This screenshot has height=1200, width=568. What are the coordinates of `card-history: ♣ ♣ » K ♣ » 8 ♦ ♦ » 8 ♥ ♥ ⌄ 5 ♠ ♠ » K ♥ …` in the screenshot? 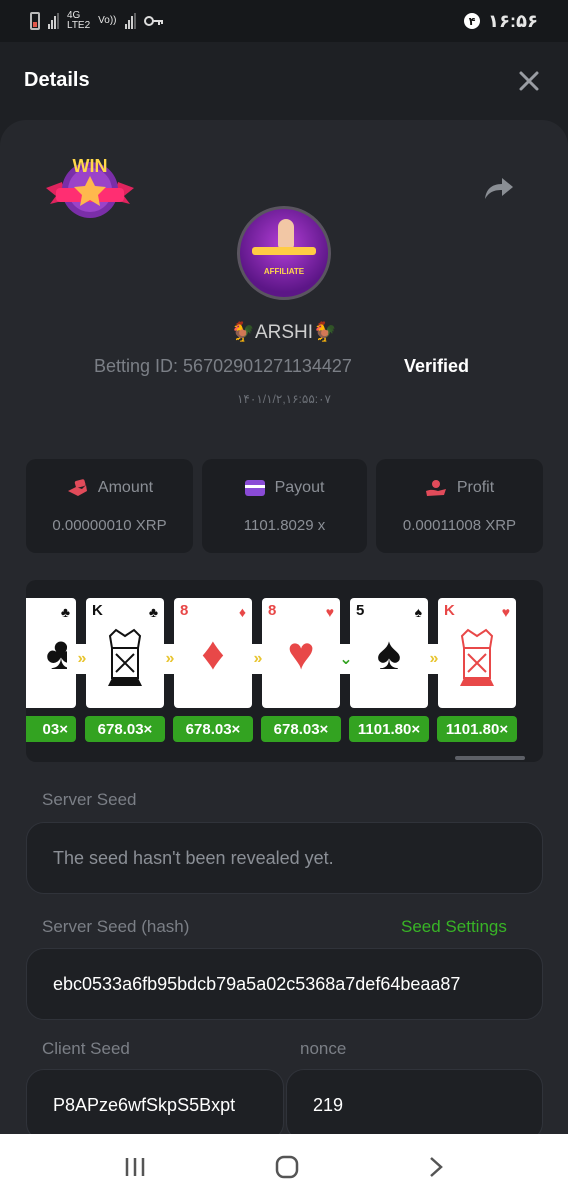 It's located at (284, 671).